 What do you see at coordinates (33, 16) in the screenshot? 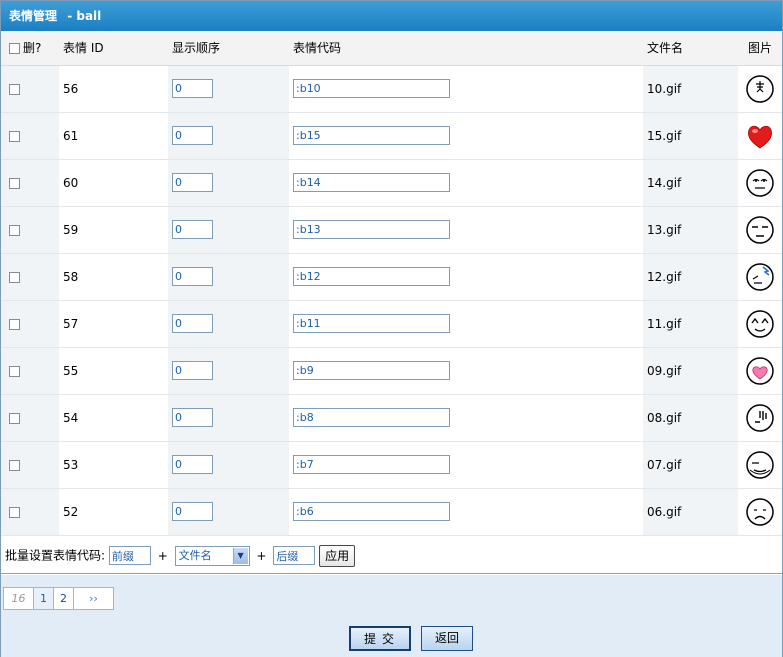
I see `page-title: 表情管理` at bounding box center [33, 16].